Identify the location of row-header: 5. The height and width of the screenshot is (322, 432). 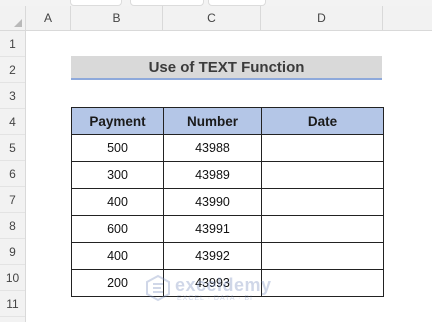
(12, 148).